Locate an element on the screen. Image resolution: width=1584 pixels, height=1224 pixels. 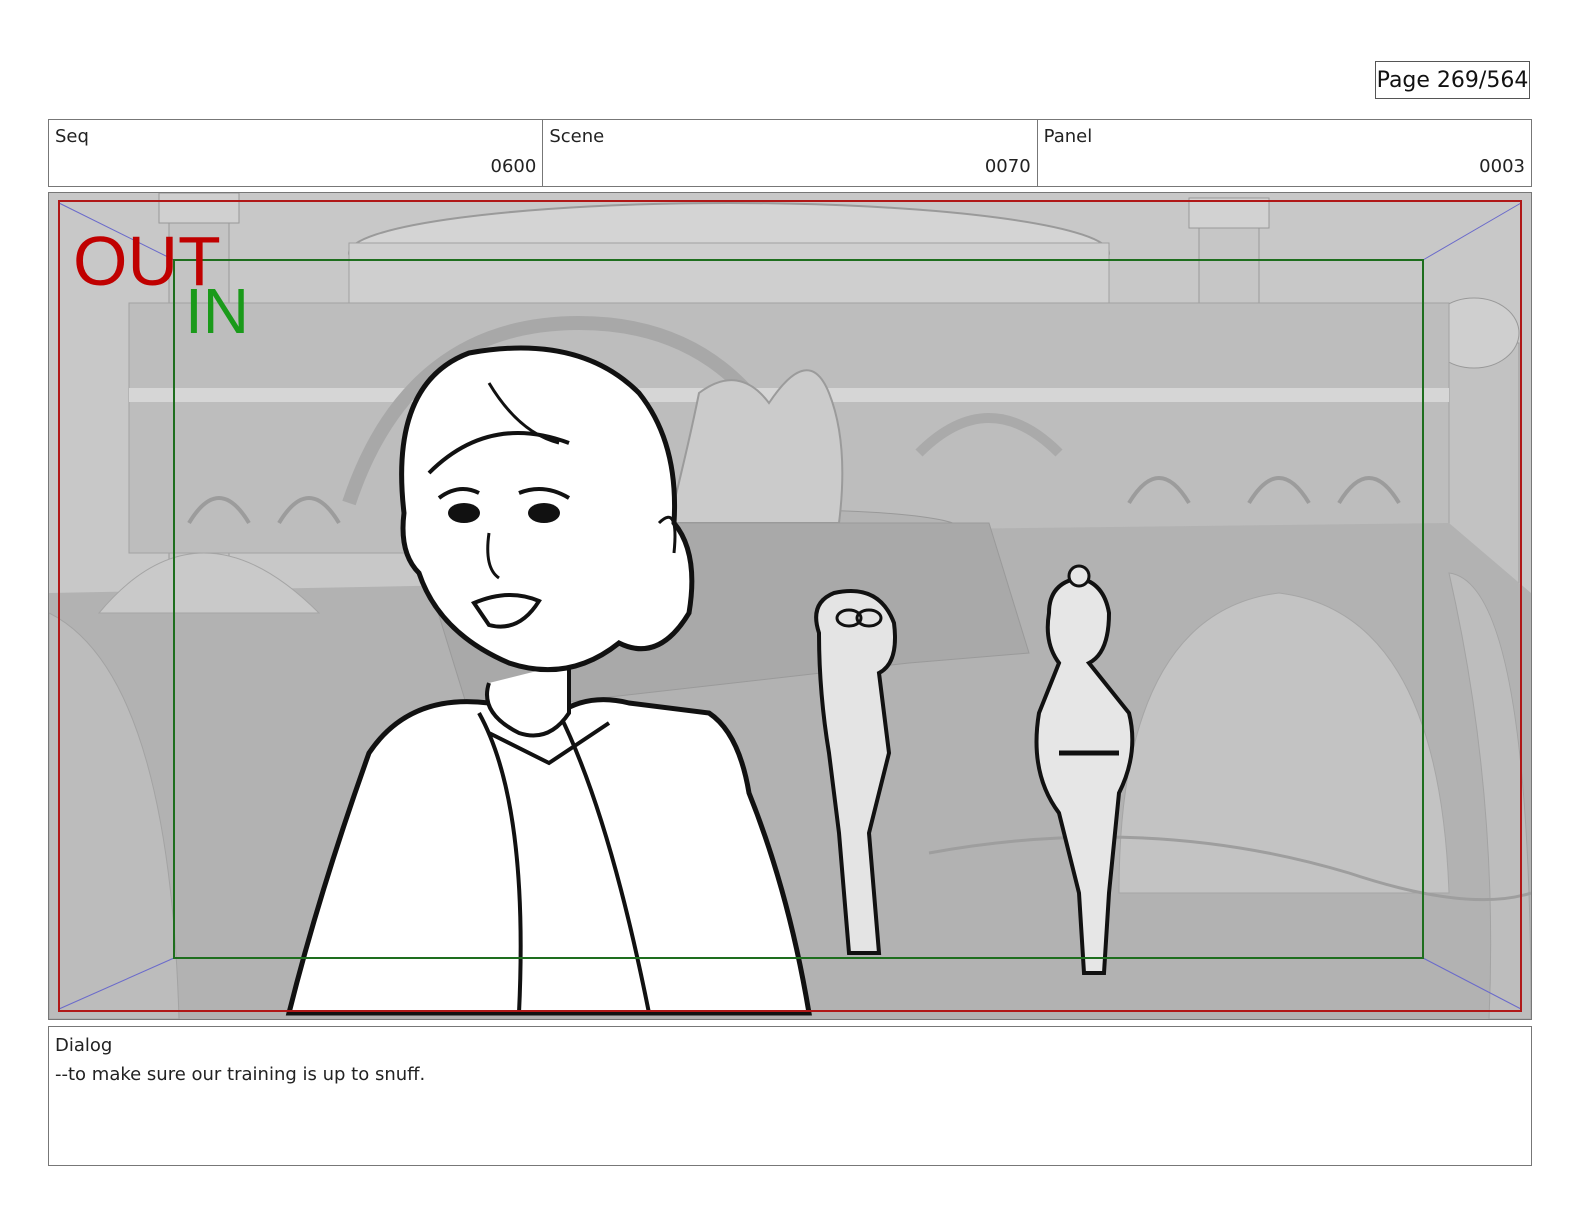
panel-label: Panel is located at coordinates (1068, 136).